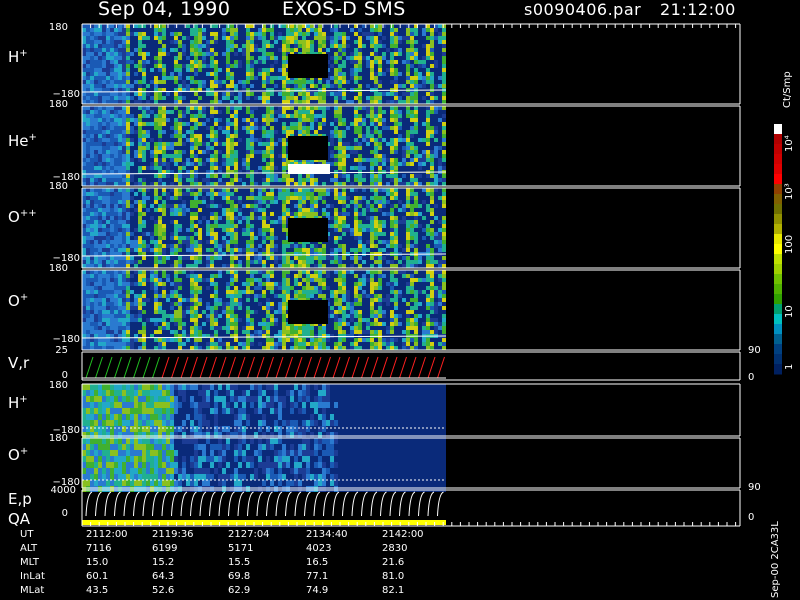  Describe the element at coordinates (173, 534) in the screenshot. I see `table-cell: 2119:36` at that location.